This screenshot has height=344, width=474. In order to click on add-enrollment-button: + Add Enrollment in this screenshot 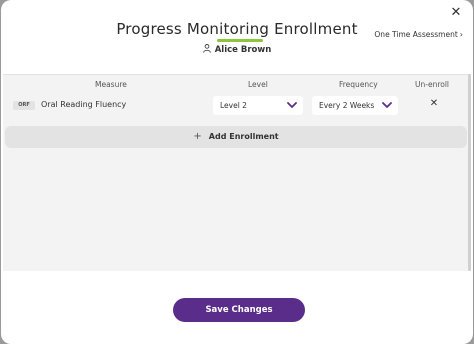, I will do `click(236, 137)`.